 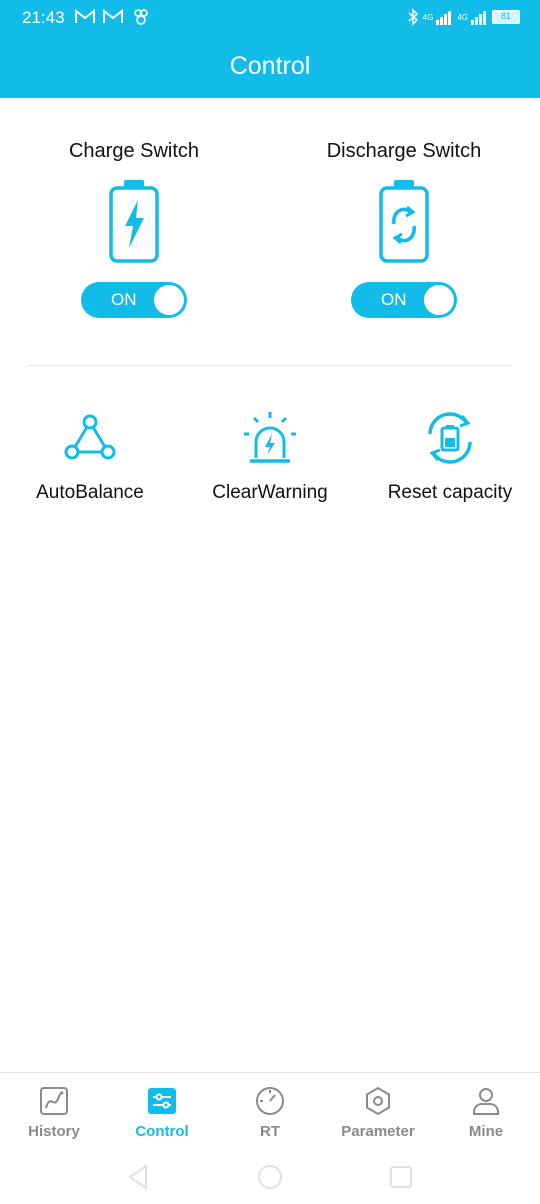 I want to click on network-type-1: 4G, so click(x=428, y=17).